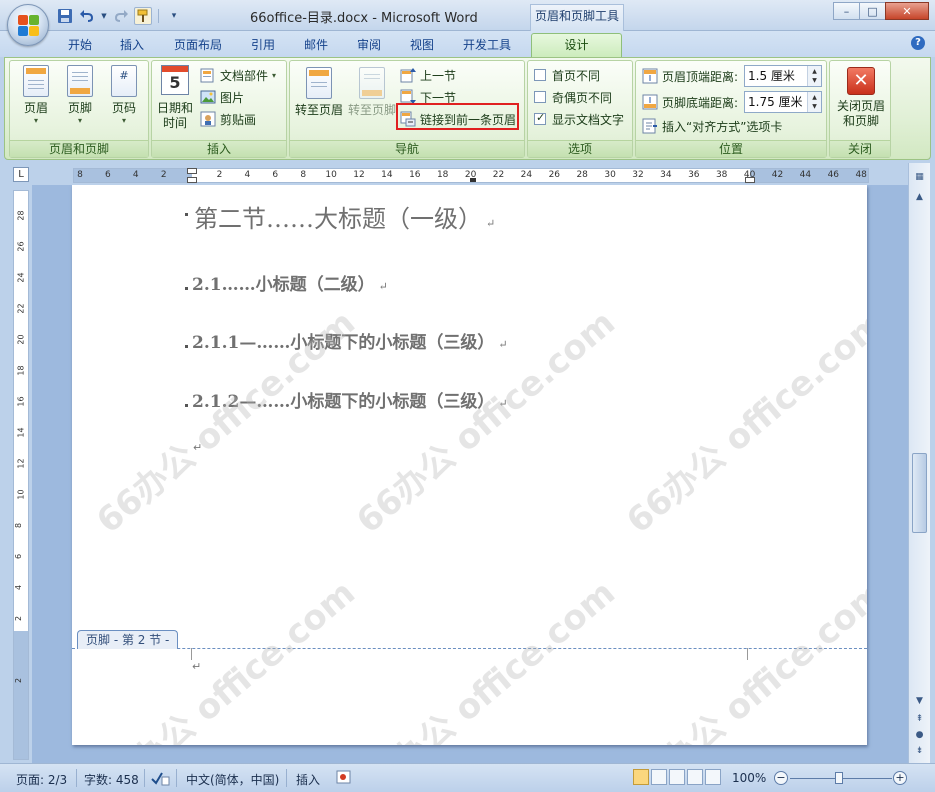 The width and height of the screenshot is (935, 792). What do you see at coordinates (743, 658) in the screenshot?
I see `watermark: 66办公 office.com` at bounding box center [743, 658].